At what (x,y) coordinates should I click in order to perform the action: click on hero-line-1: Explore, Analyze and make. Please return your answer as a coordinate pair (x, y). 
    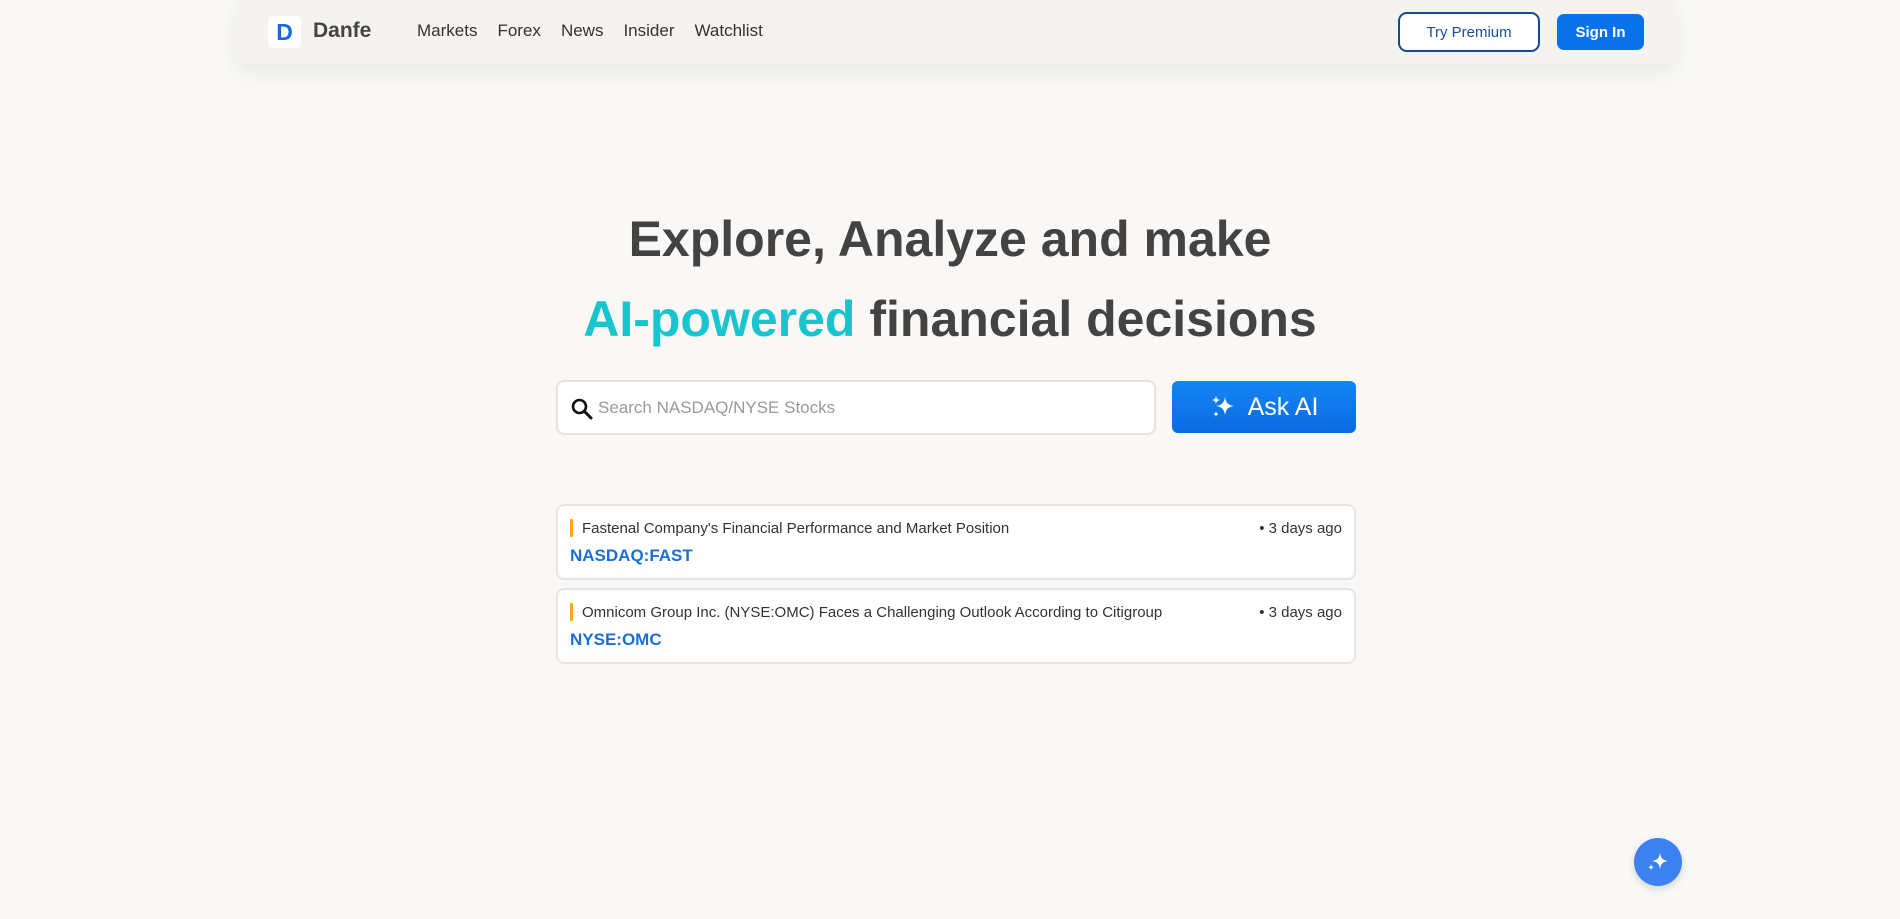
    Looking at the image, I should click on (950, 239).